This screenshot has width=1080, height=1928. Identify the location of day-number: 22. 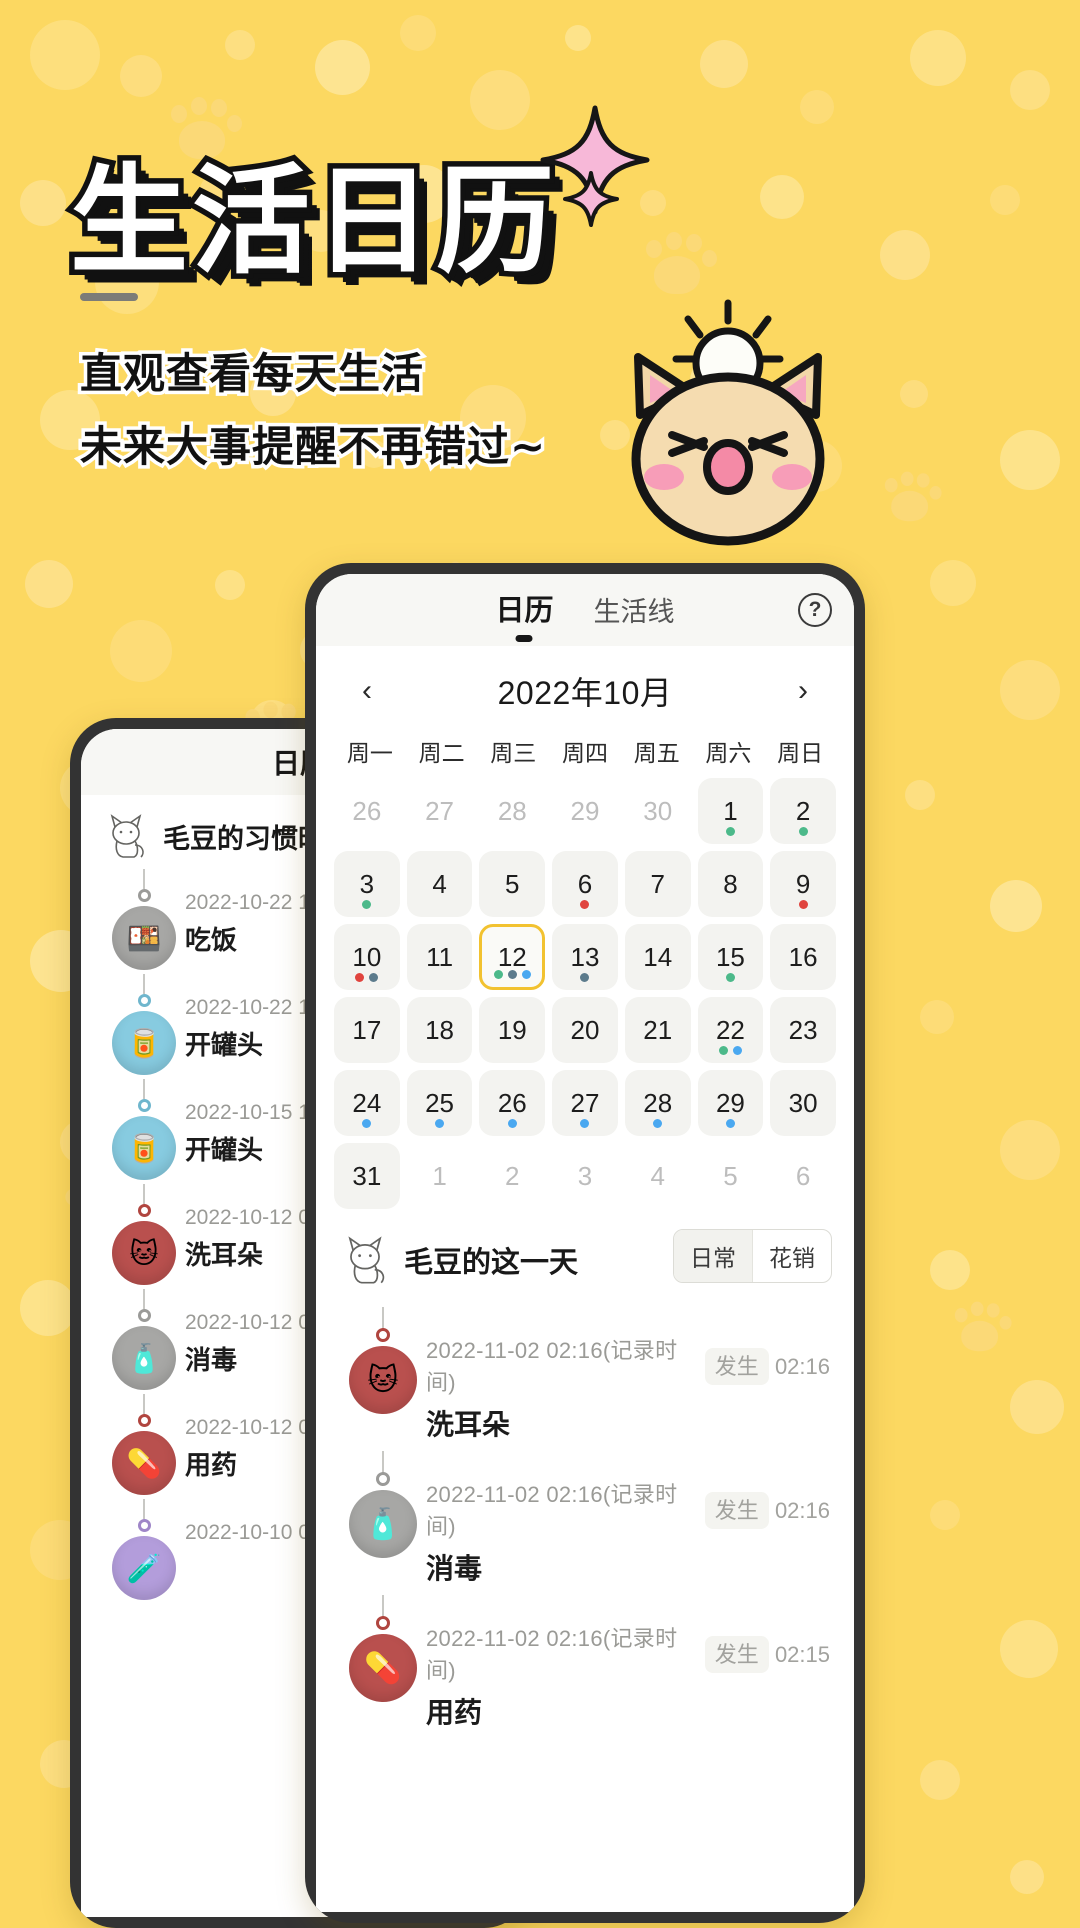
(730, 1030).